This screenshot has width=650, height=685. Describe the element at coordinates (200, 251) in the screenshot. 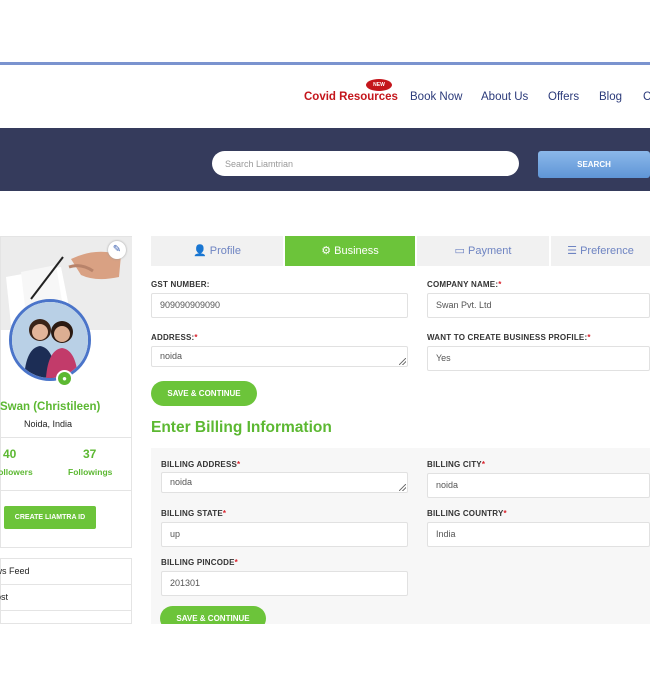

I see `user-gear-icon: 👤` at that location.